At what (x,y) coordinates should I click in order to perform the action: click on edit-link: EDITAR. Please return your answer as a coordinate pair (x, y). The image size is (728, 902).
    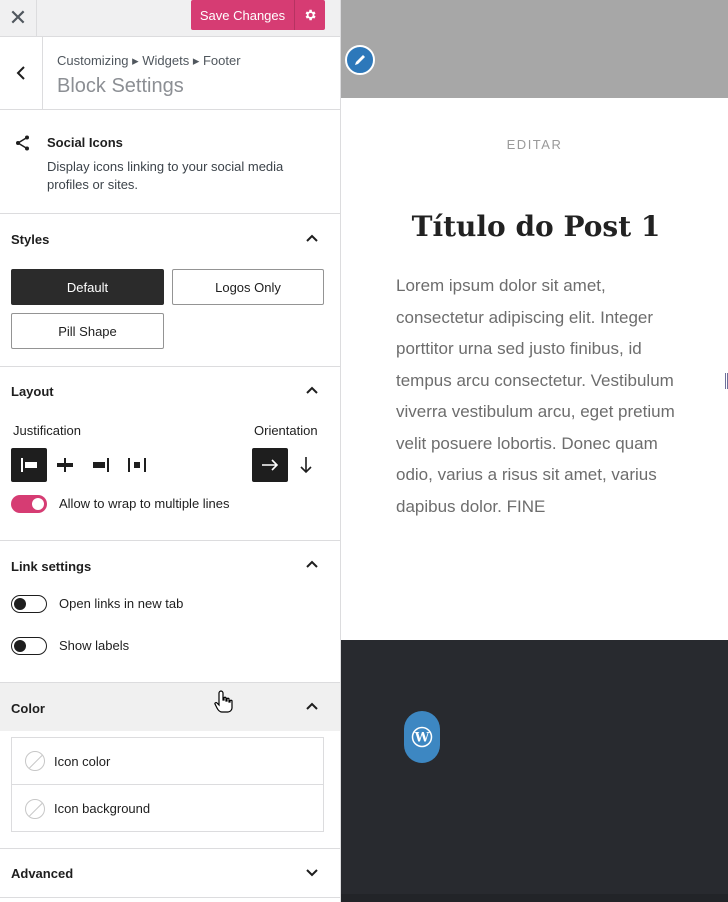
    Looking at the image, I should click on (534, 144).